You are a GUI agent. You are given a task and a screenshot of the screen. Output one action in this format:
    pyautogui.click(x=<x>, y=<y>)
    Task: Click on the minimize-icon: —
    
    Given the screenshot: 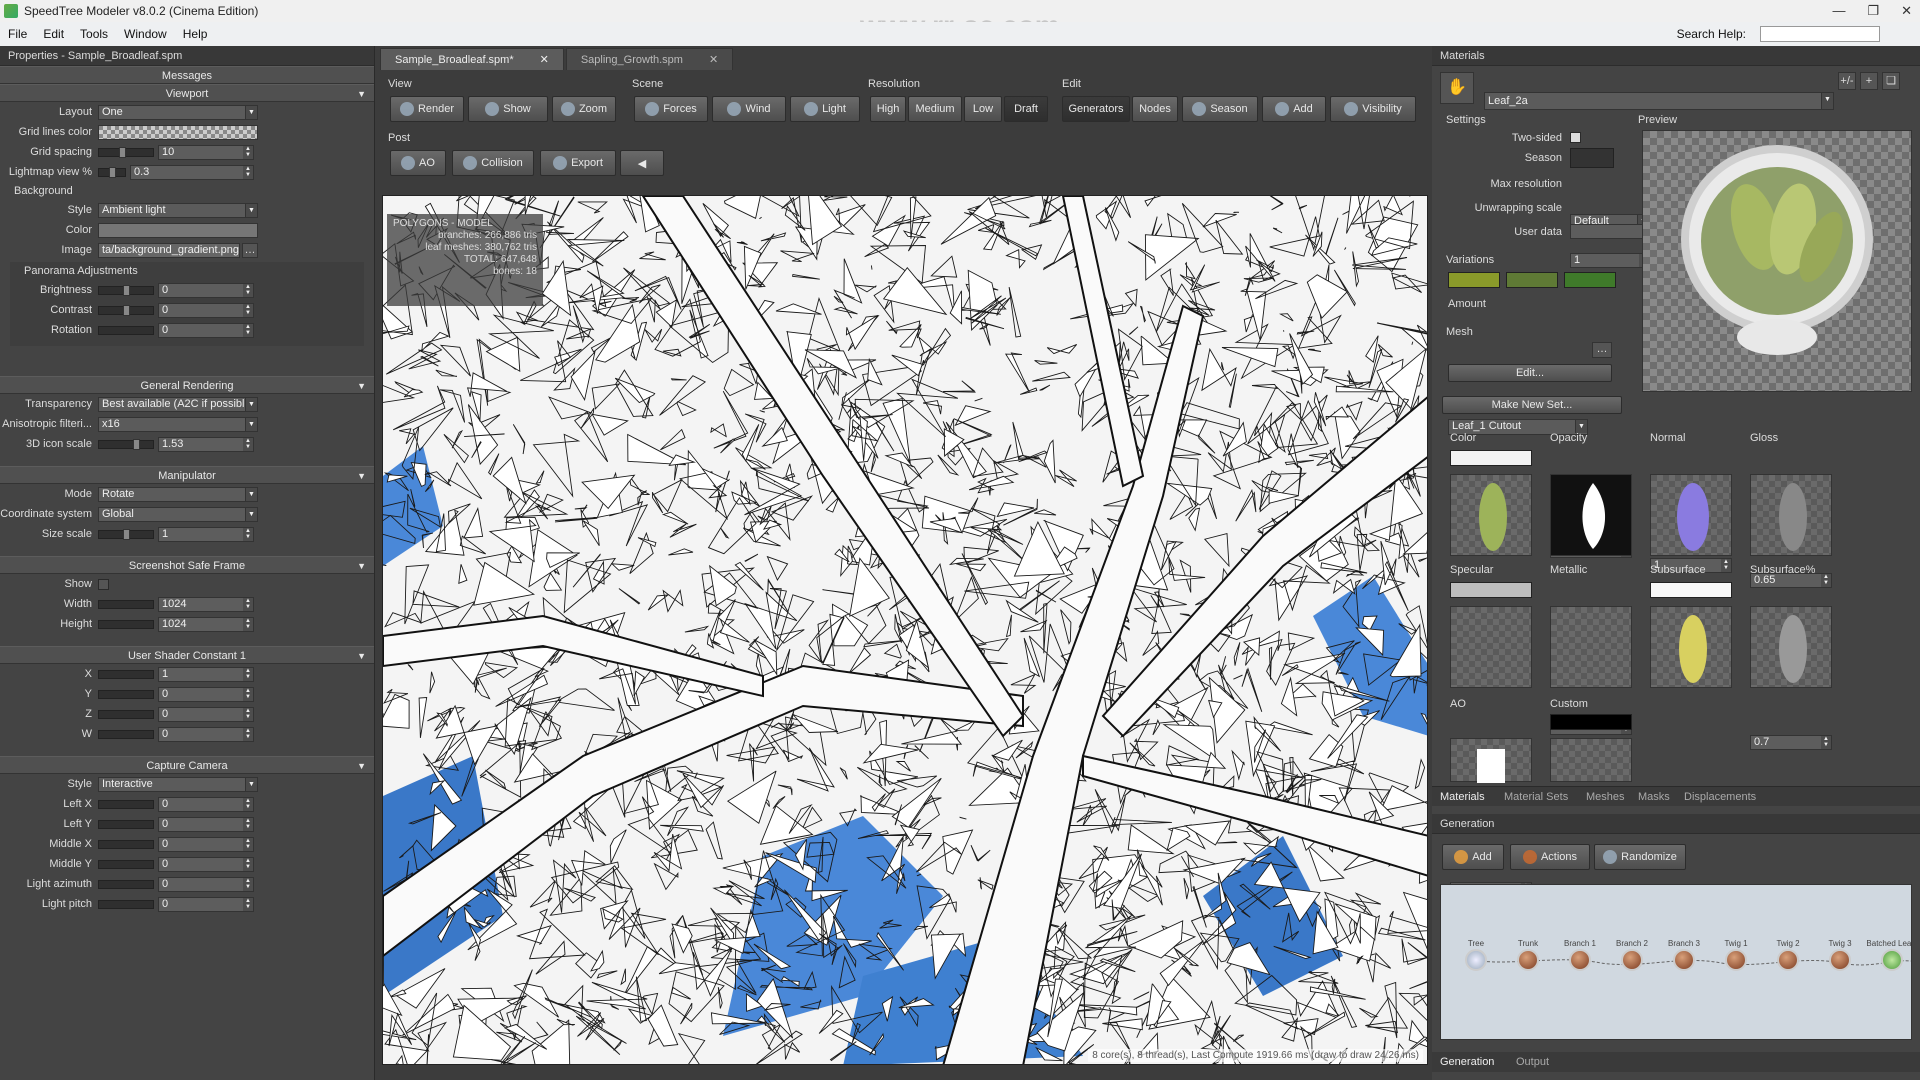 What is the action you would take?
    pyautogui.click(x=1838, y=11)
    